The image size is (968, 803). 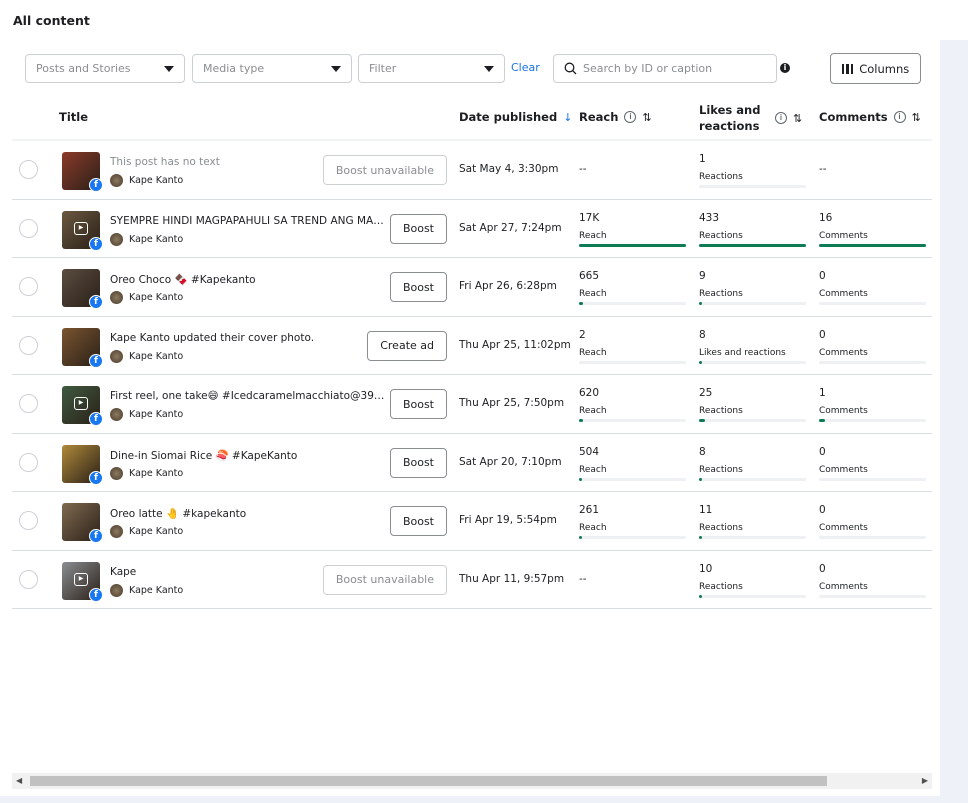 What do you see at coordinates (706, 393) in the screenshot?
I see `likes-value: 25` at bounding box center [706, 393].